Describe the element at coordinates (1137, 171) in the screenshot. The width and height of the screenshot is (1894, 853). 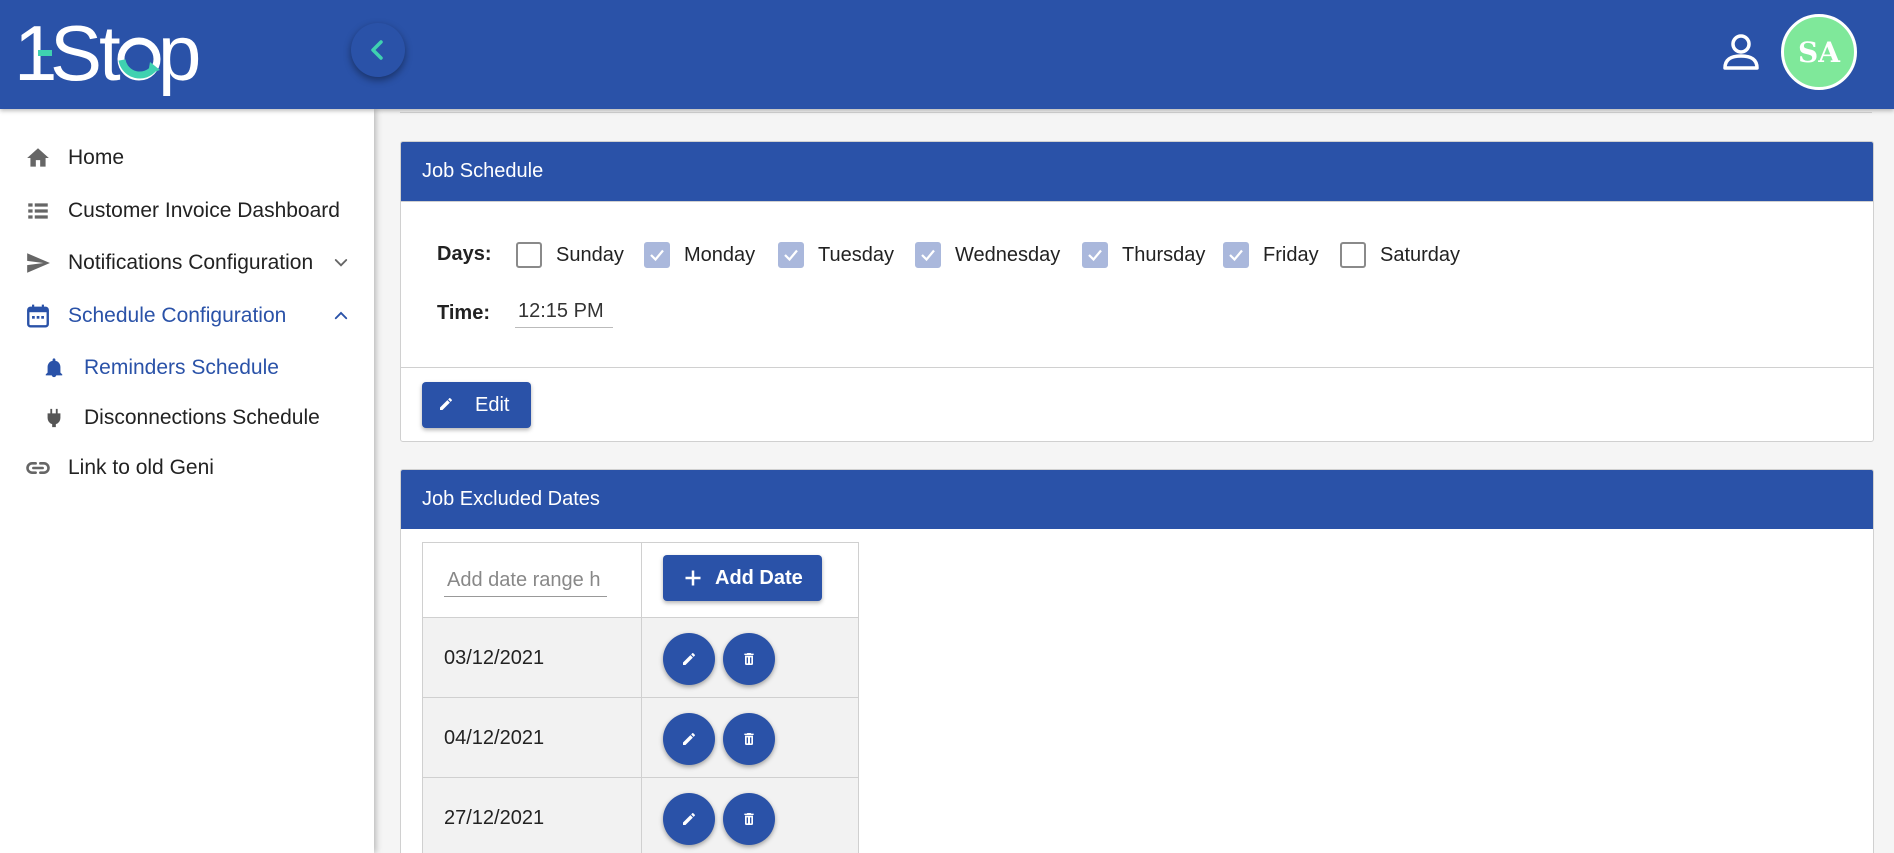
I see `job-schedule-header: Job Schedule` at that location.